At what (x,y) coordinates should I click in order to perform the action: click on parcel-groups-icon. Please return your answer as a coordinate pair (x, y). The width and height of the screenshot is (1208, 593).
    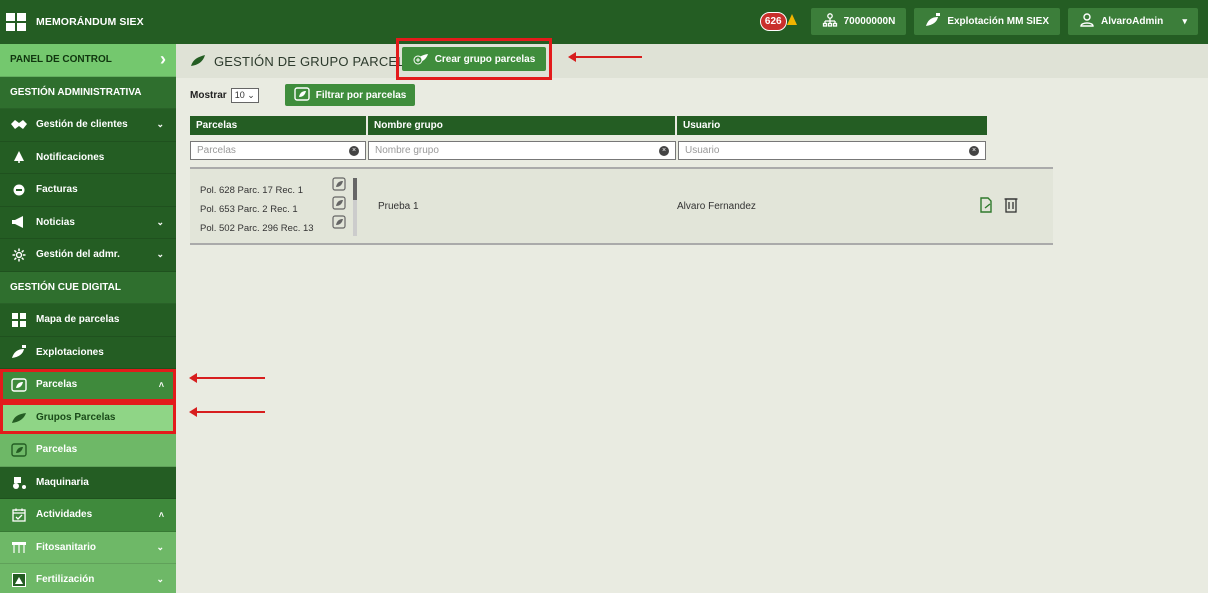
    Looking at the image, I should click on (19, 417).